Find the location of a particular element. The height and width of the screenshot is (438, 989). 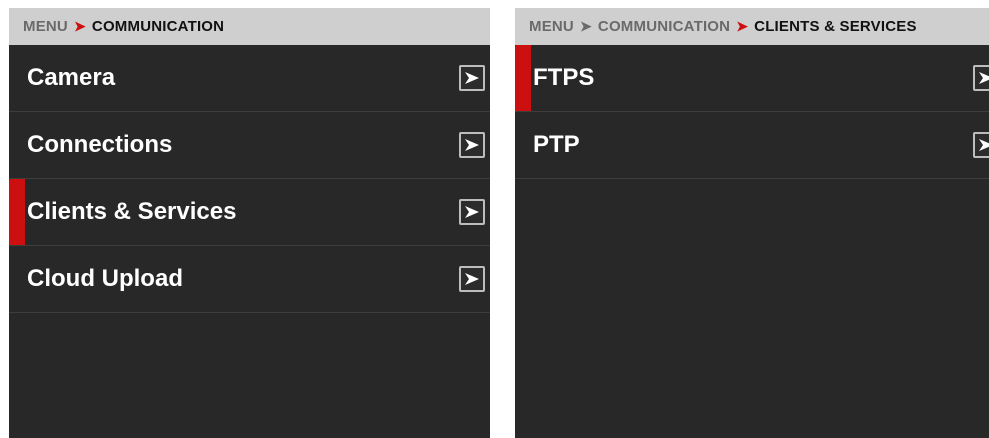

menu-item-label: Camera is located at coordinates (71, 77).